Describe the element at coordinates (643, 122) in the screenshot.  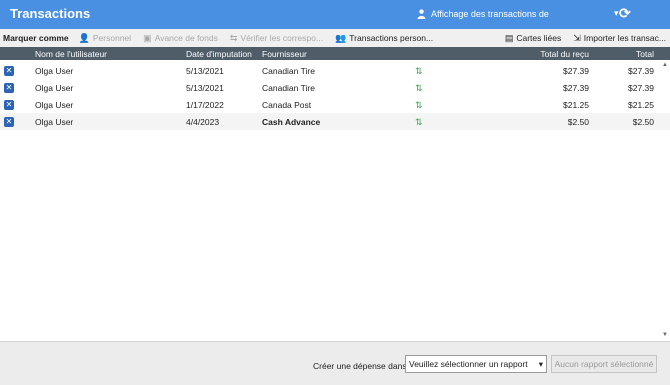
I see `cell-total: $2.50` at that location.